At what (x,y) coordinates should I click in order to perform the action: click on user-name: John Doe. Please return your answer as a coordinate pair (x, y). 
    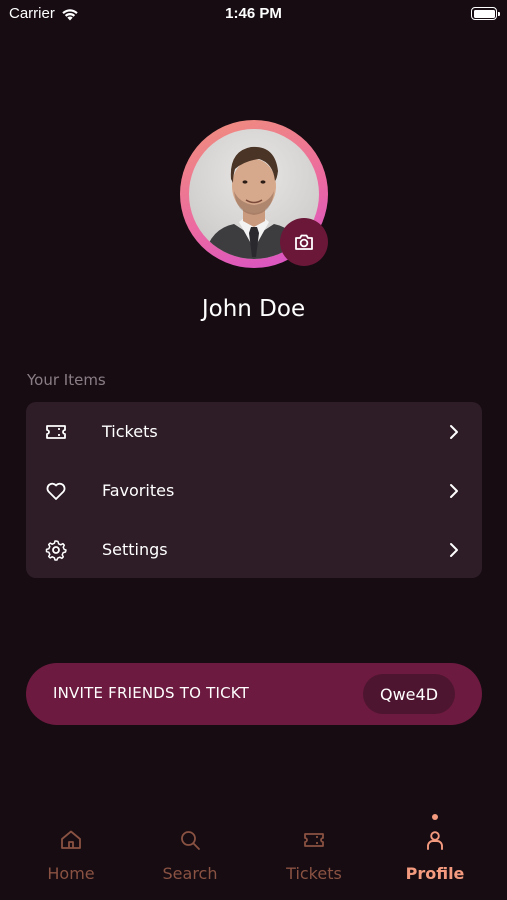
    Looking at the image, I should click on (253, 309).